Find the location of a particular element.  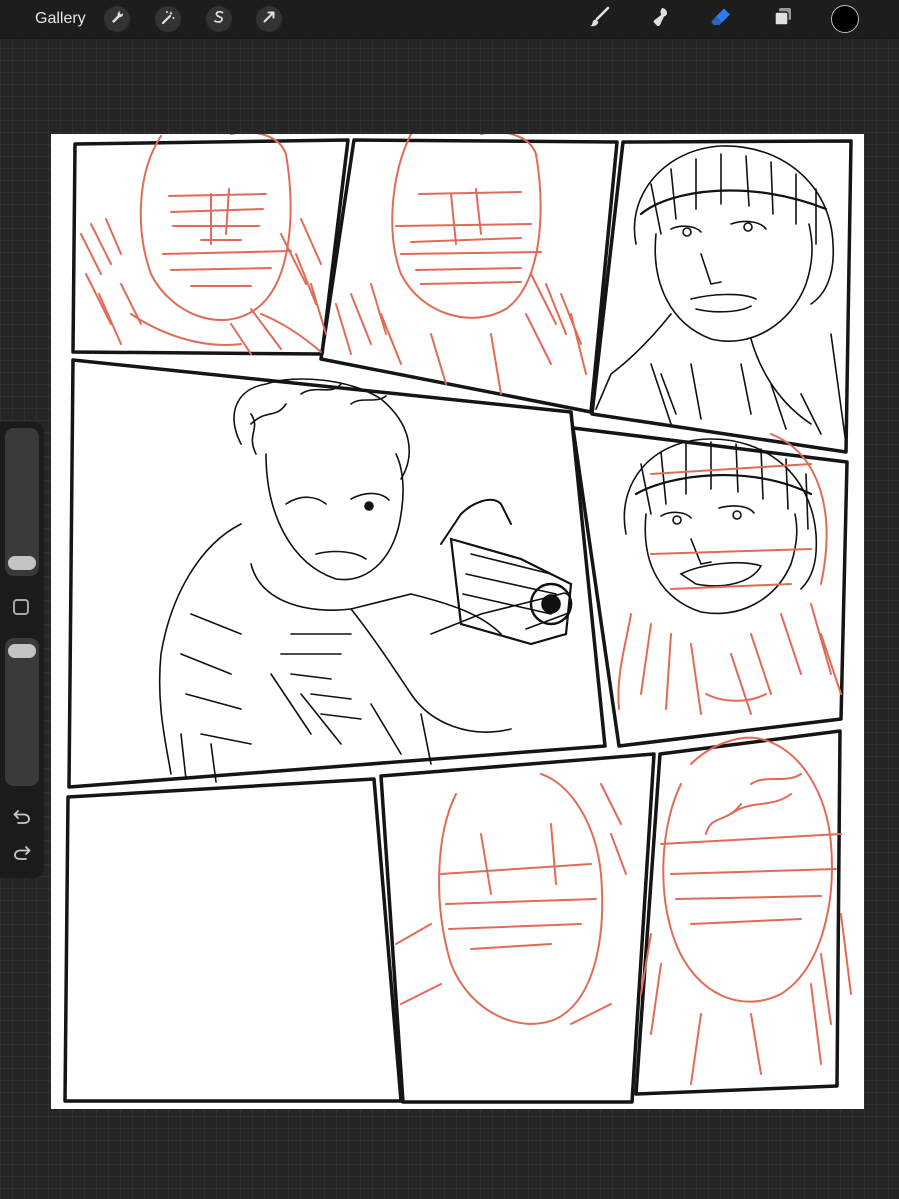

left-sidebar is located at coordinates (22, 650).